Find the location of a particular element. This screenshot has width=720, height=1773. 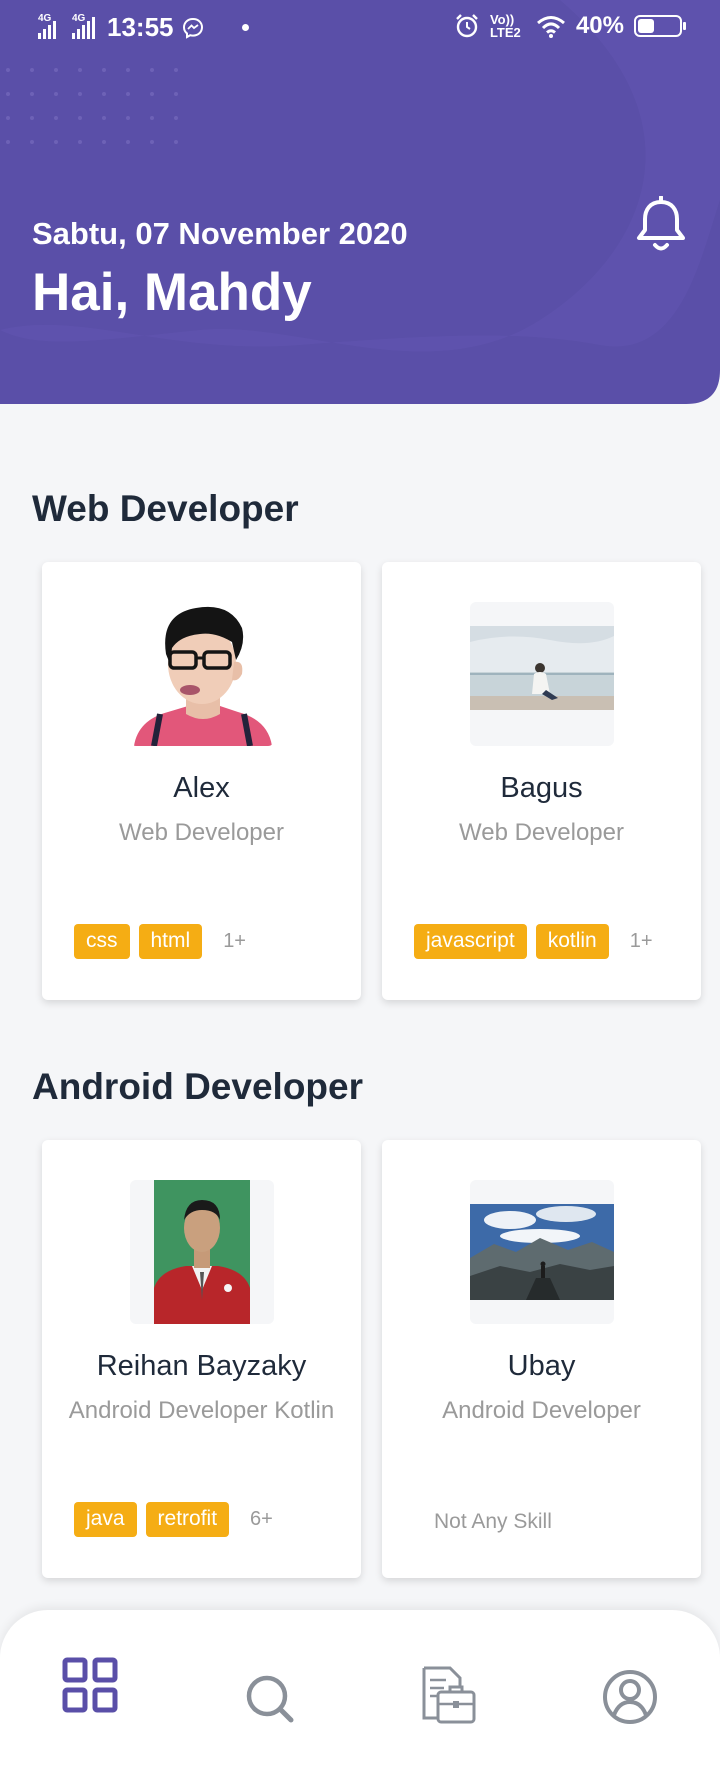

portrait-photo is located at coordinates (202, 1252).